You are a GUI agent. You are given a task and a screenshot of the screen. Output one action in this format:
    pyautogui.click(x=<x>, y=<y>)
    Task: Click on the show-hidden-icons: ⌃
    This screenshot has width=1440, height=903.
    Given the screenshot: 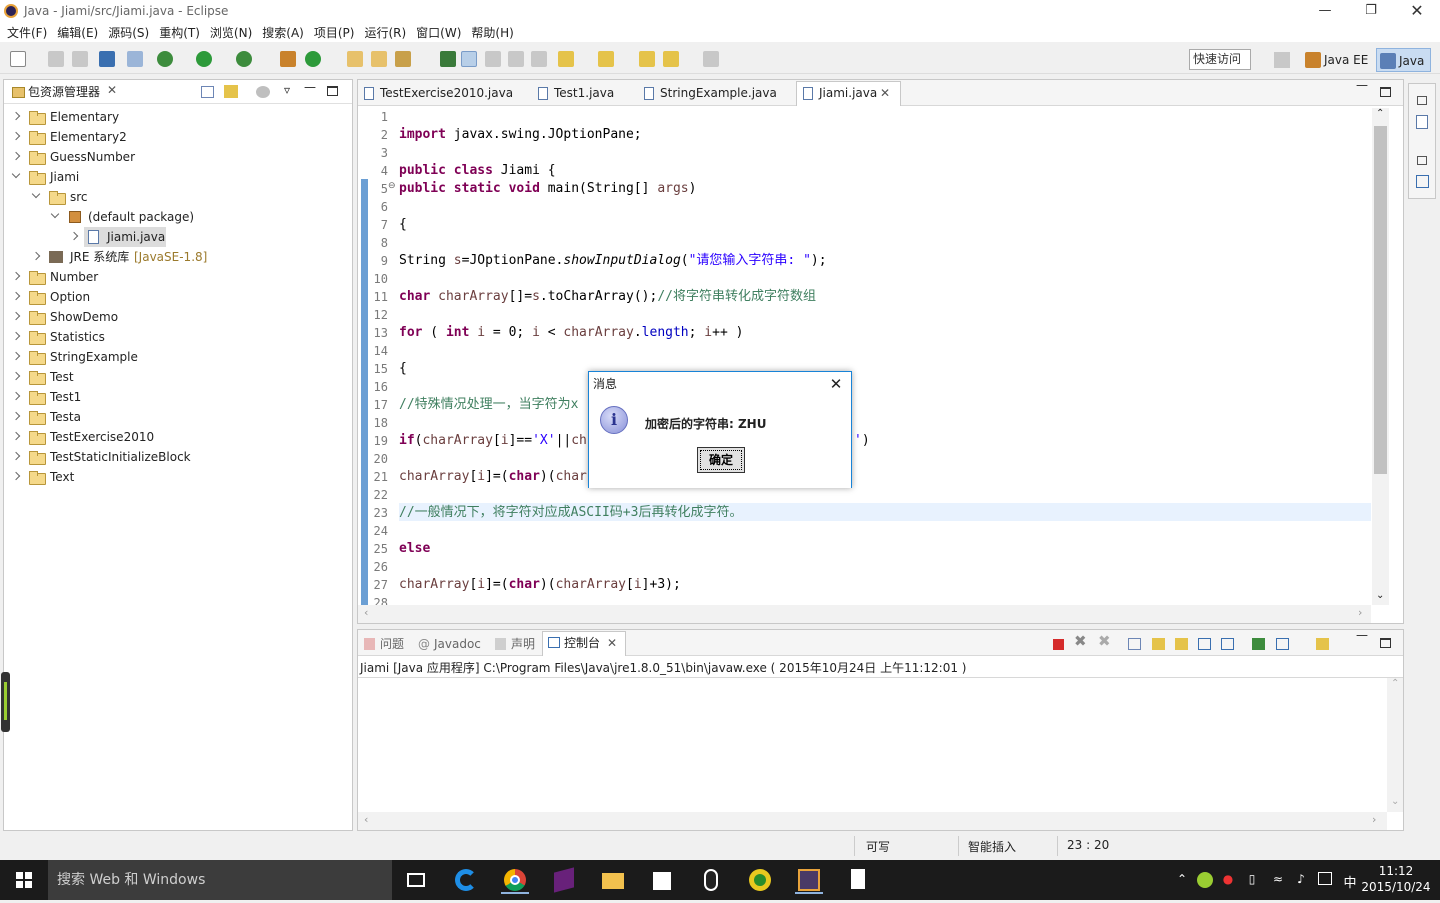 What is the action you would take?
    pyautogui.click(x=1182, y=880)
    